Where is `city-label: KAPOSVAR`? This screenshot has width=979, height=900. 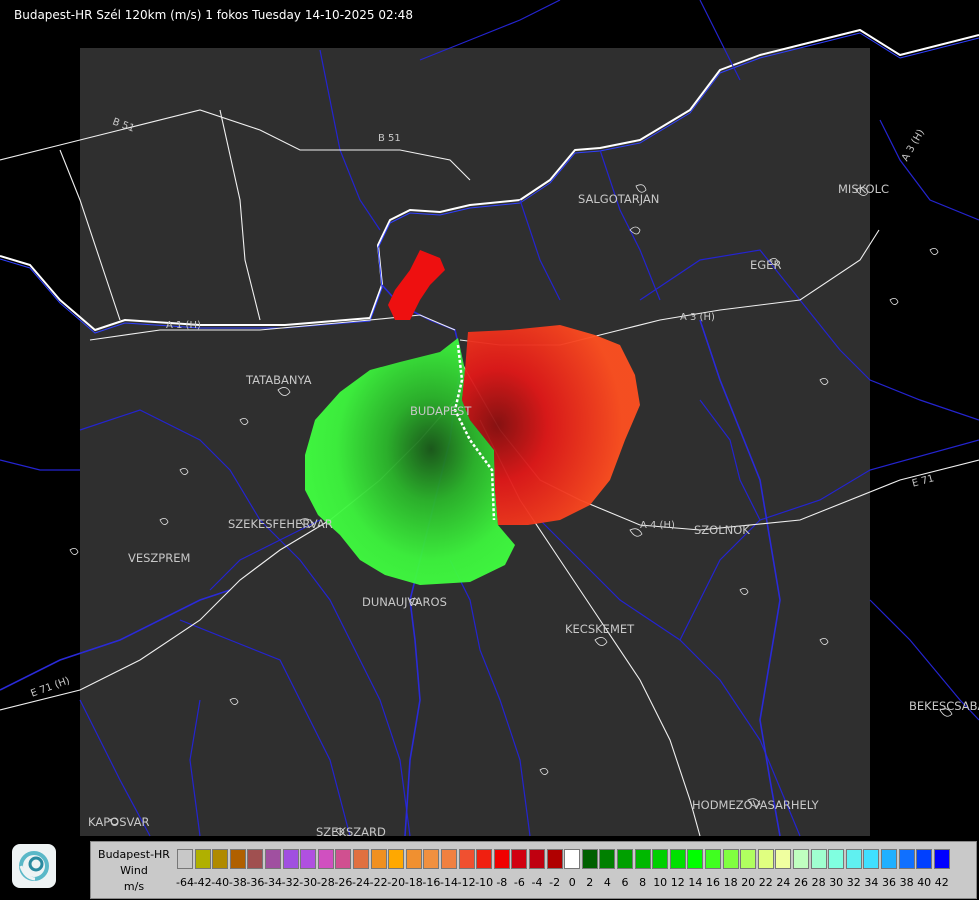 city-label: KAPOSVAR is located at coordinates (119, 822).